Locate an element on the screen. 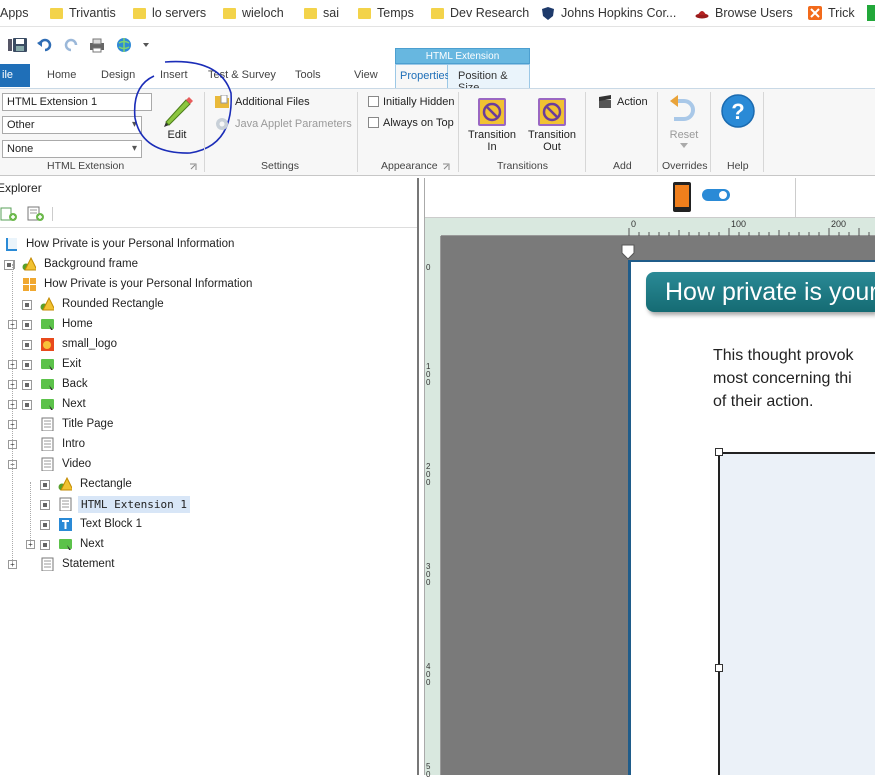 This screenshot has width=875, height=779. print-icon is located at coordinates (97, 45).